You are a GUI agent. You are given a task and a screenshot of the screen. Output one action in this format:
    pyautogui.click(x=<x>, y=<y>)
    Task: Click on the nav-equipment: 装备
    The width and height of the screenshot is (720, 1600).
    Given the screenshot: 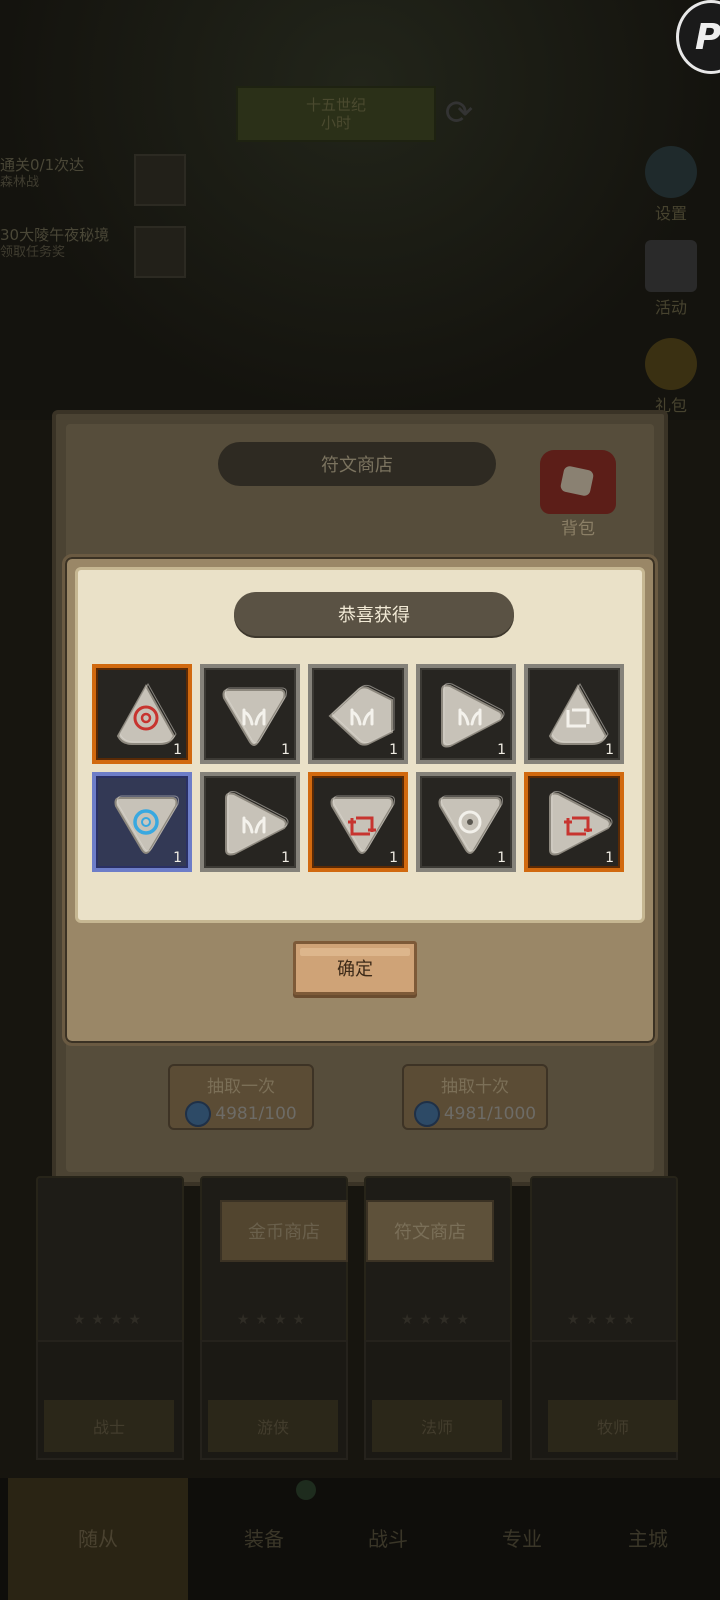 What is the action you would take?
    pyautogui.click(x=264, y=1539)
    